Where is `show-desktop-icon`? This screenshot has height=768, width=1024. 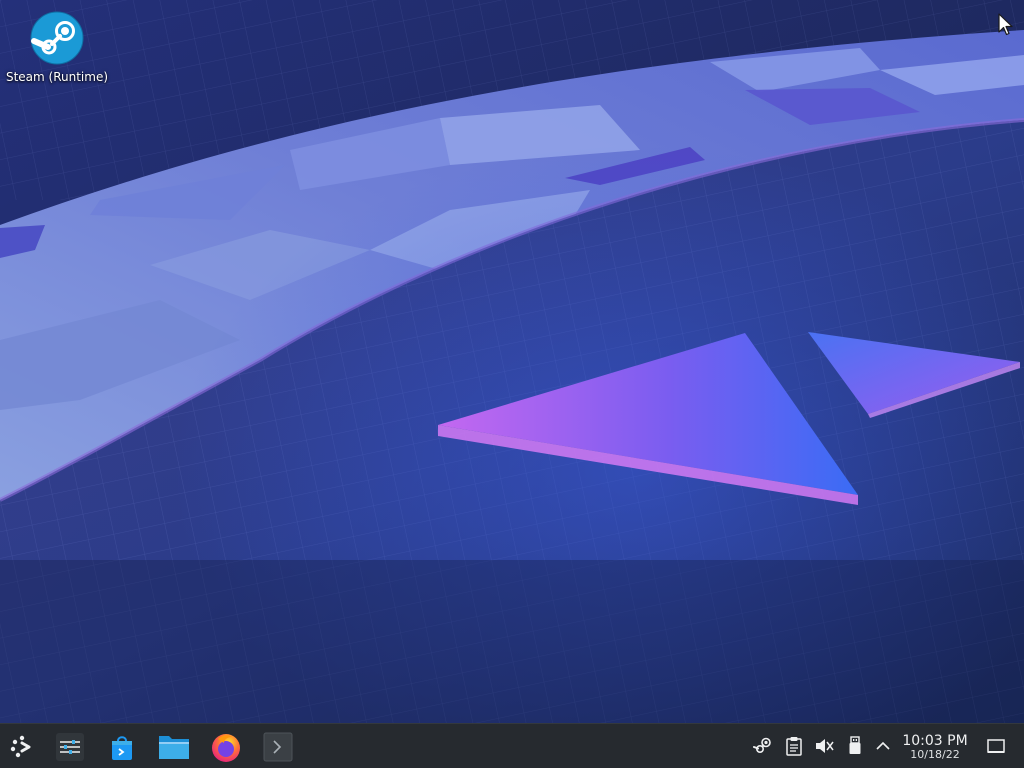 show-desktop-icon is located at coordinates (996, 746).